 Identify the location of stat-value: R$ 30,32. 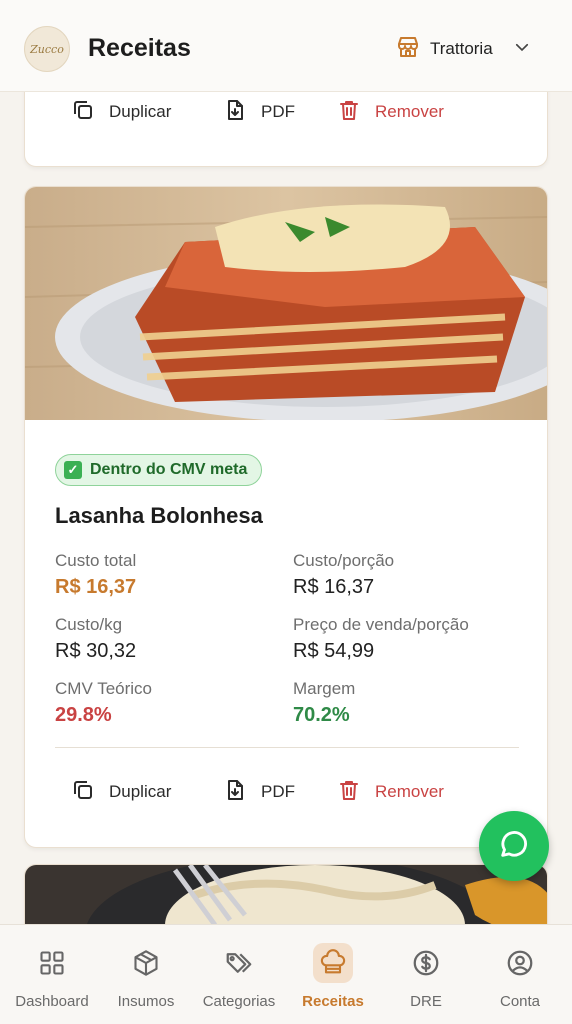
(96, 651).